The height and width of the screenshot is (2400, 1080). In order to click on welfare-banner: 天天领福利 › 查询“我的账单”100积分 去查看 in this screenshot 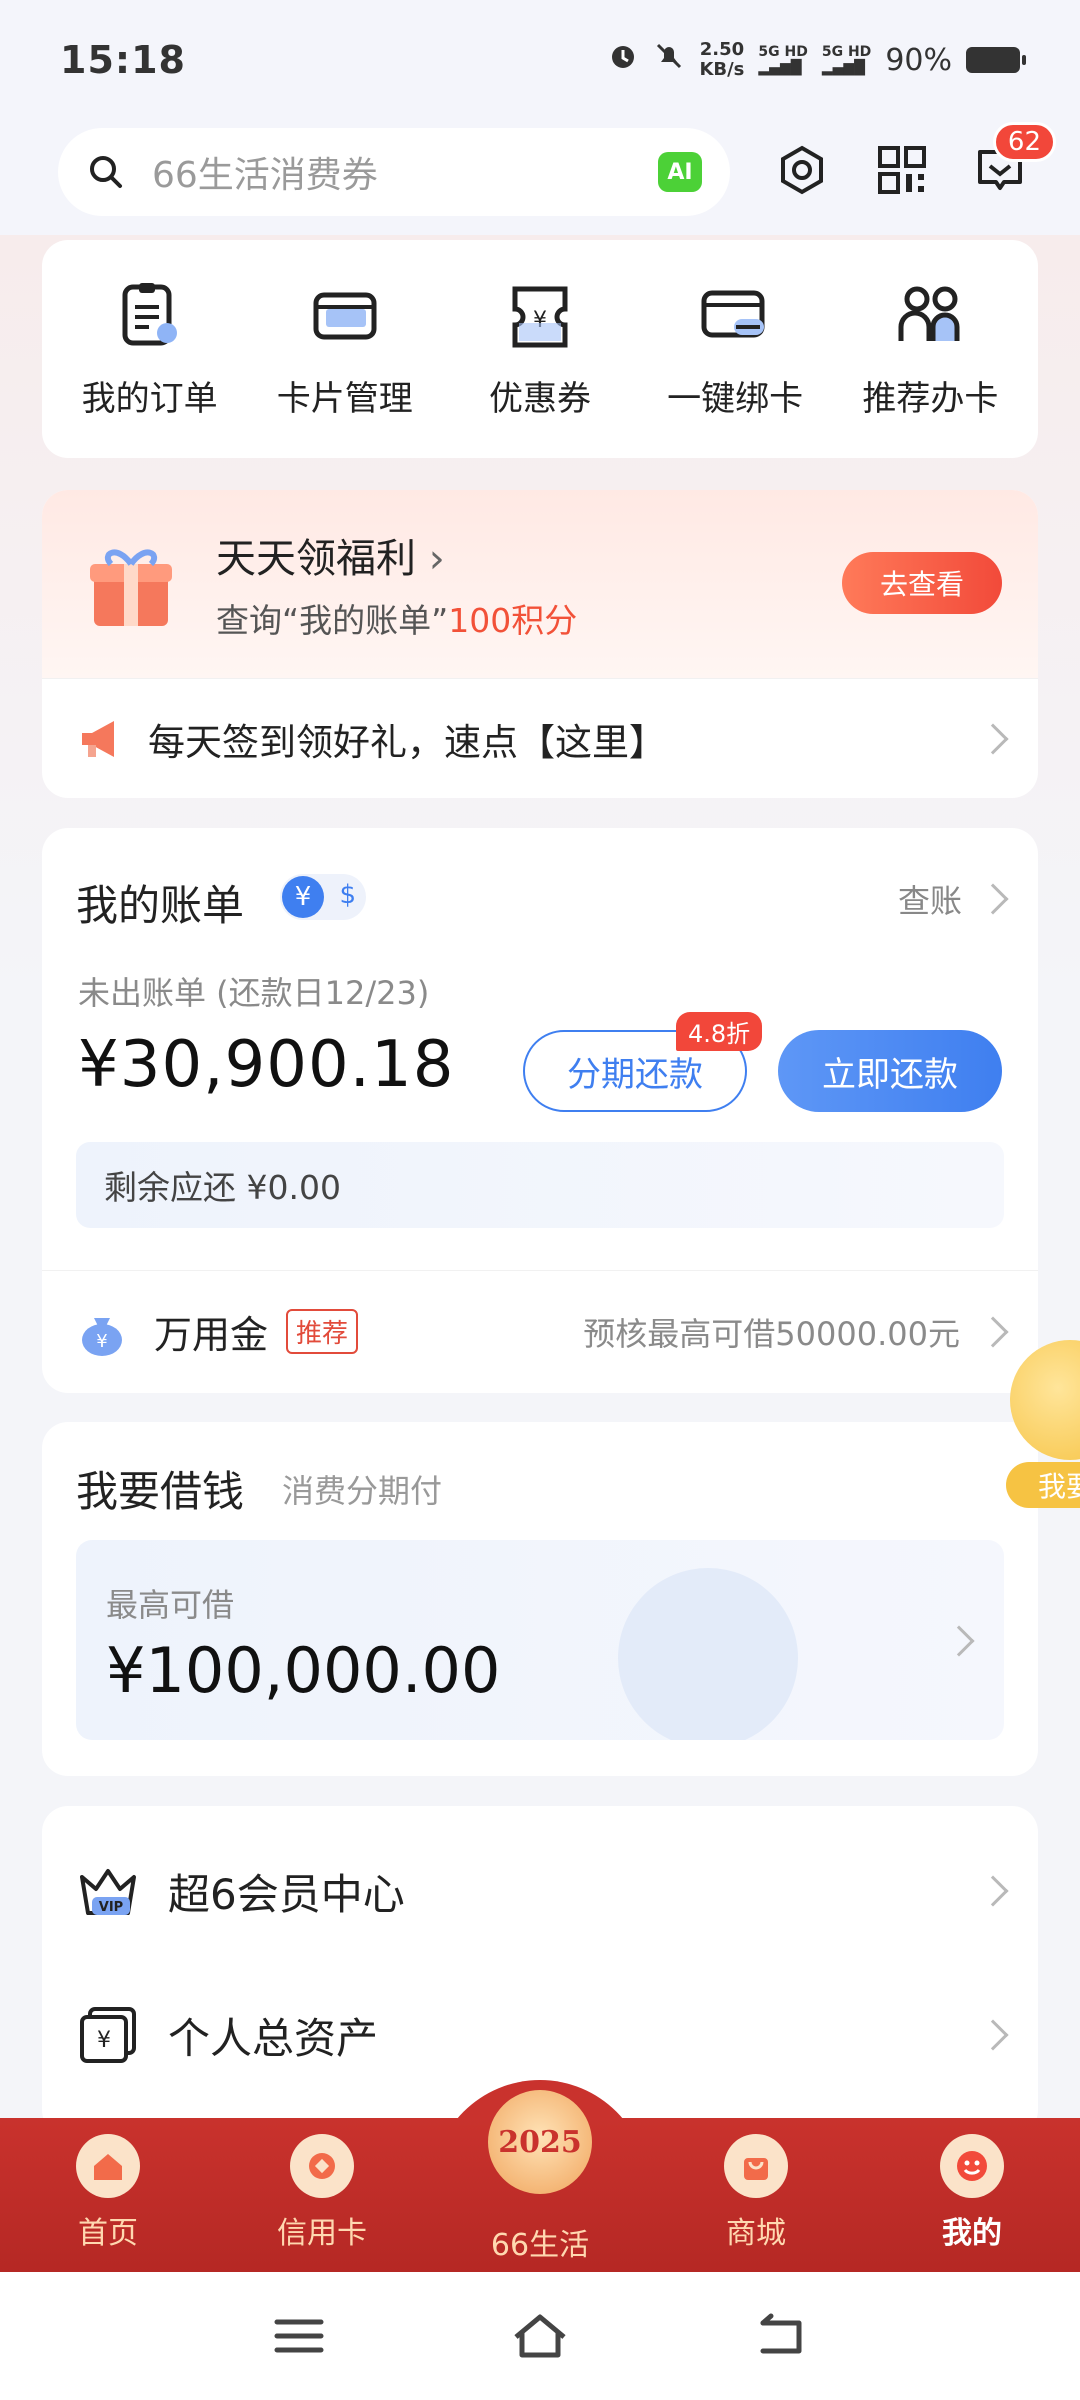, I will do `click(540, 584)`.